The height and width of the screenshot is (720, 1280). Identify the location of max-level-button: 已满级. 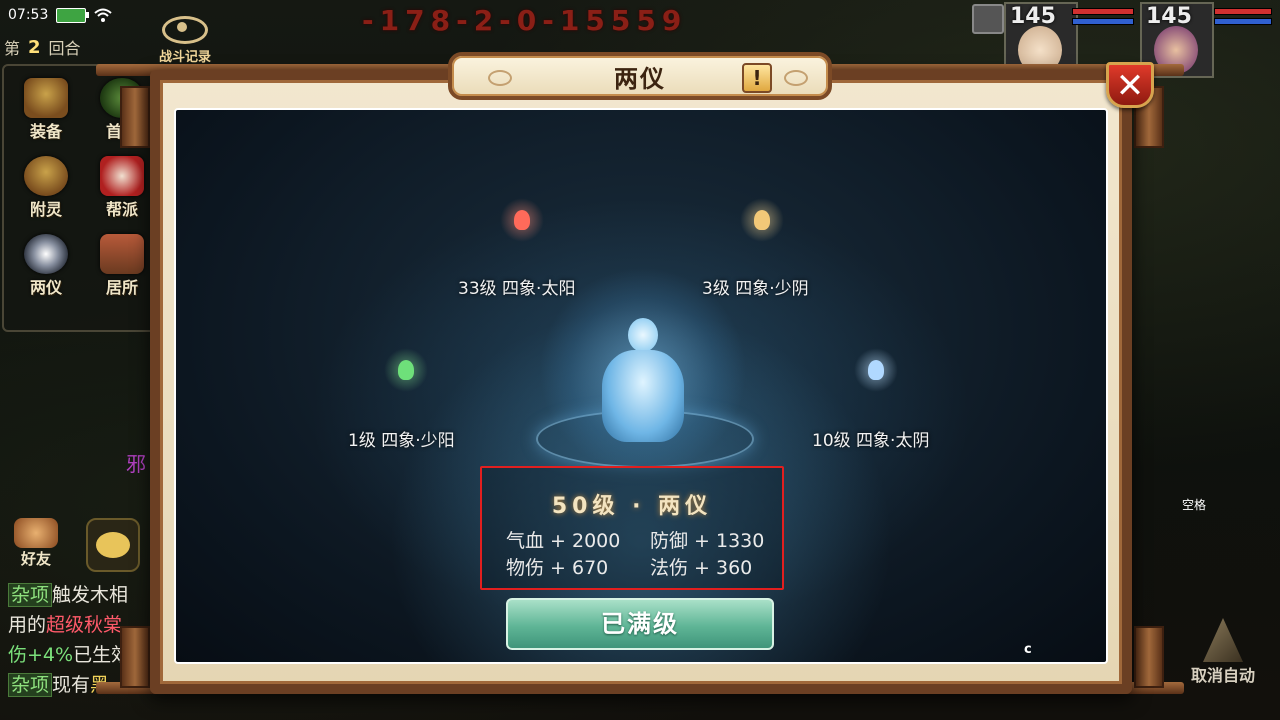
(640, 624).